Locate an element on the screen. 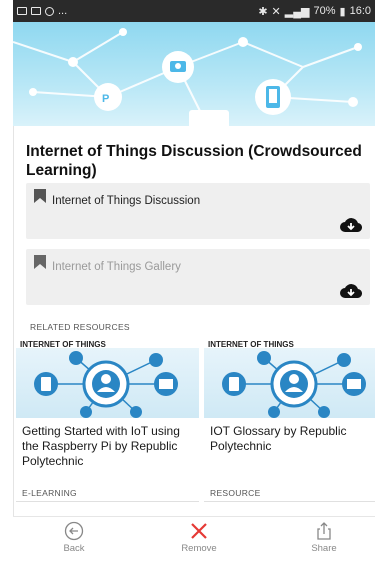  share-button: Share is located at coordinates (324, 537).